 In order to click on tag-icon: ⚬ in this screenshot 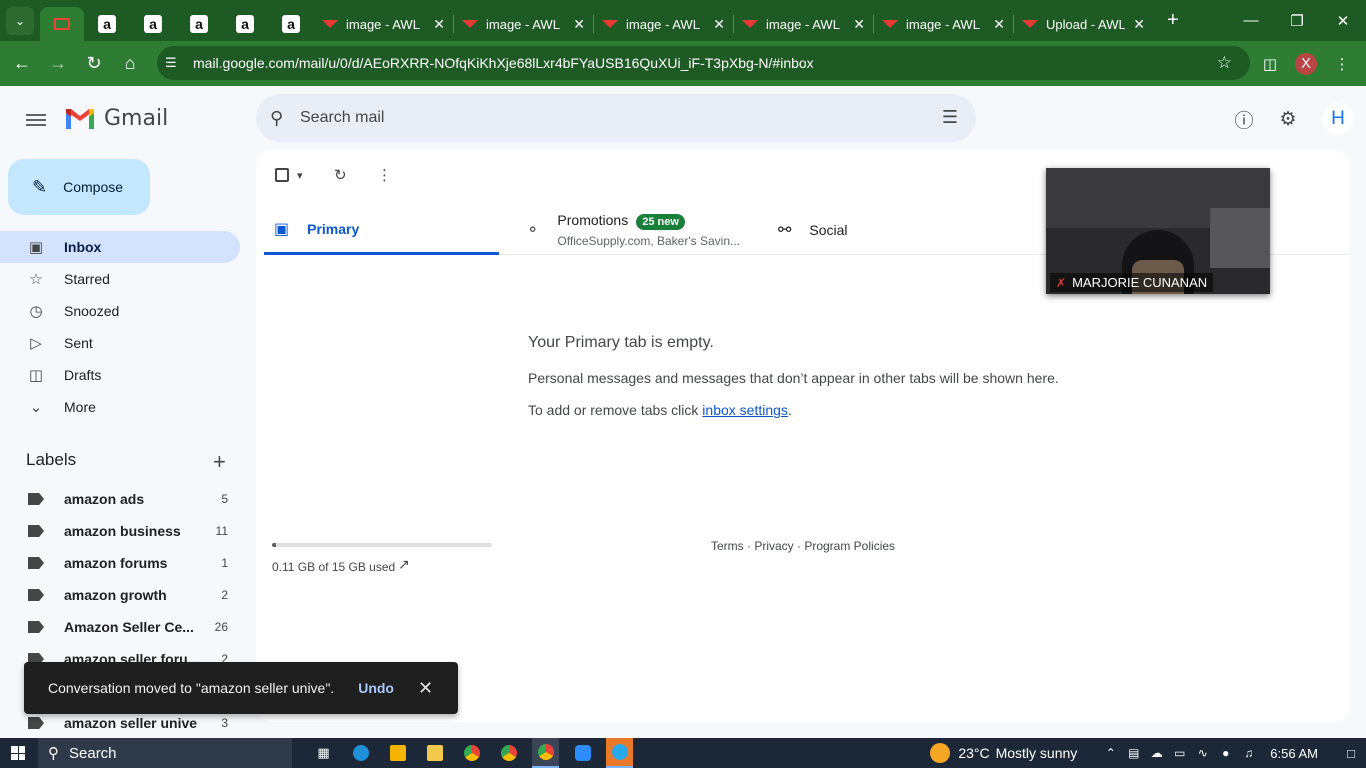, I will do `click(533, 230)`.